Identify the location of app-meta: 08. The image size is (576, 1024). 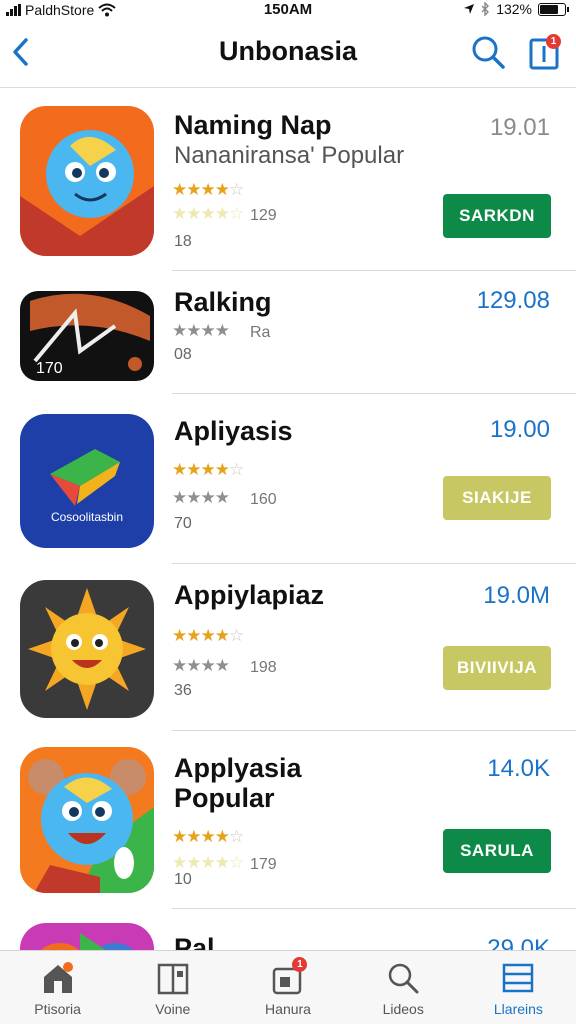
(183, 354).